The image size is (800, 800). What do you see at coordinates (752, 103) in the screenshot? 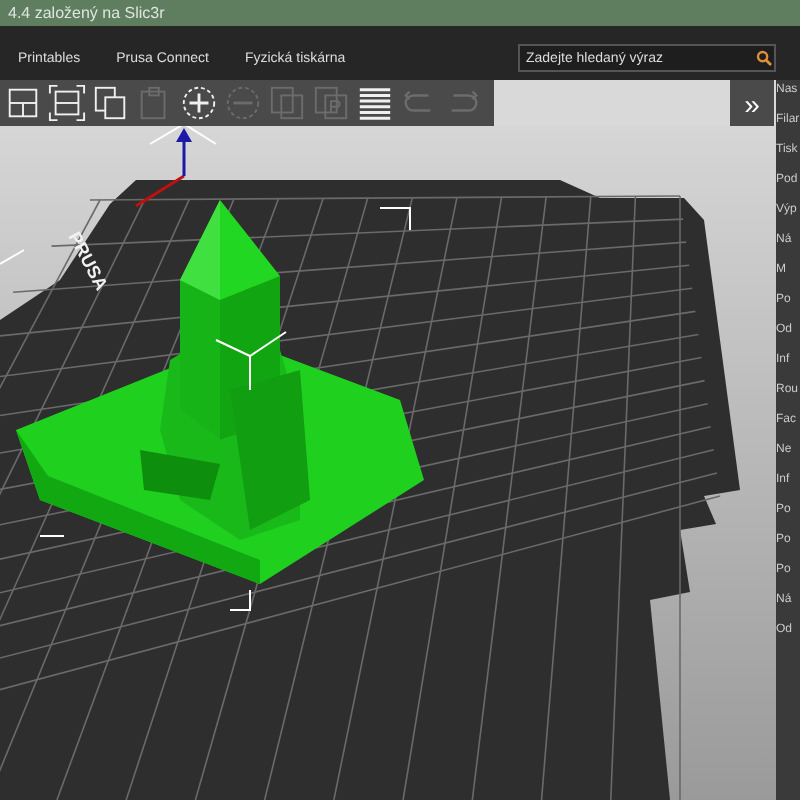
I see `collapse-sidebar-button: »` at bounding box center [752, 103].